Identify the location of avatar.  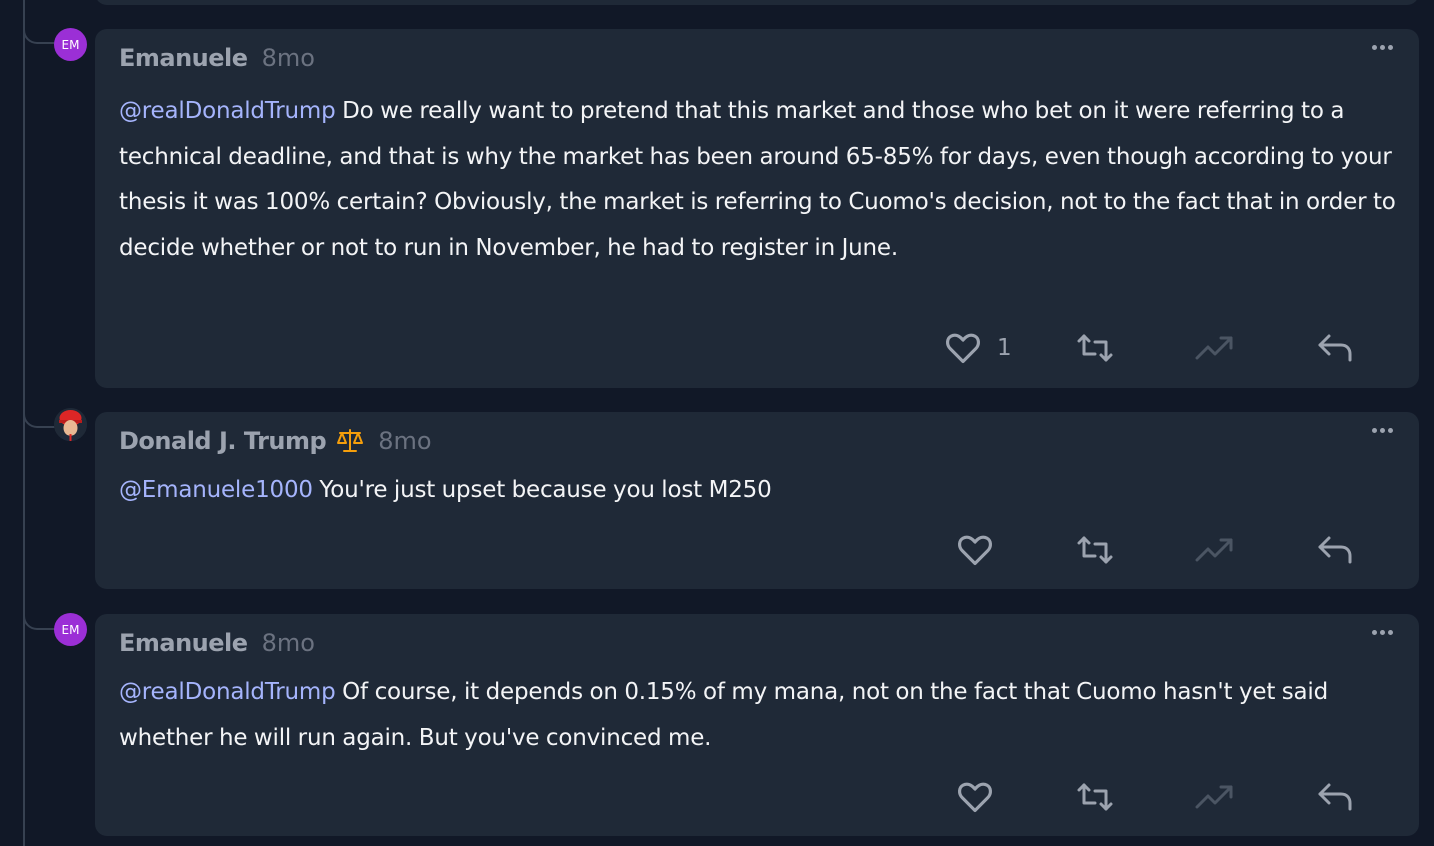
(70, 424).